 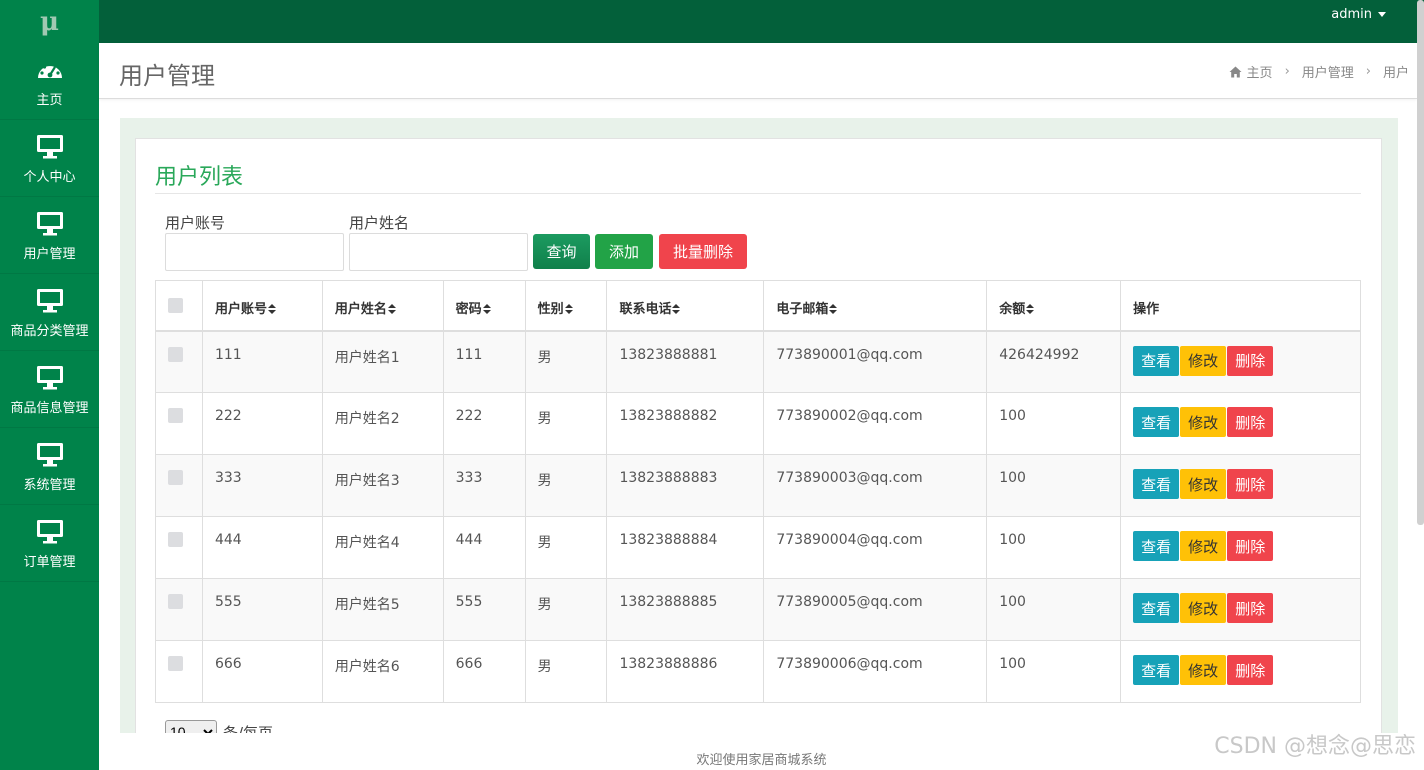 I want to click on table-header-row: 用户账号 用户姓名 密码 性别 联系电话 电子邮箱 余额 操作, so click(x=758, y=306).